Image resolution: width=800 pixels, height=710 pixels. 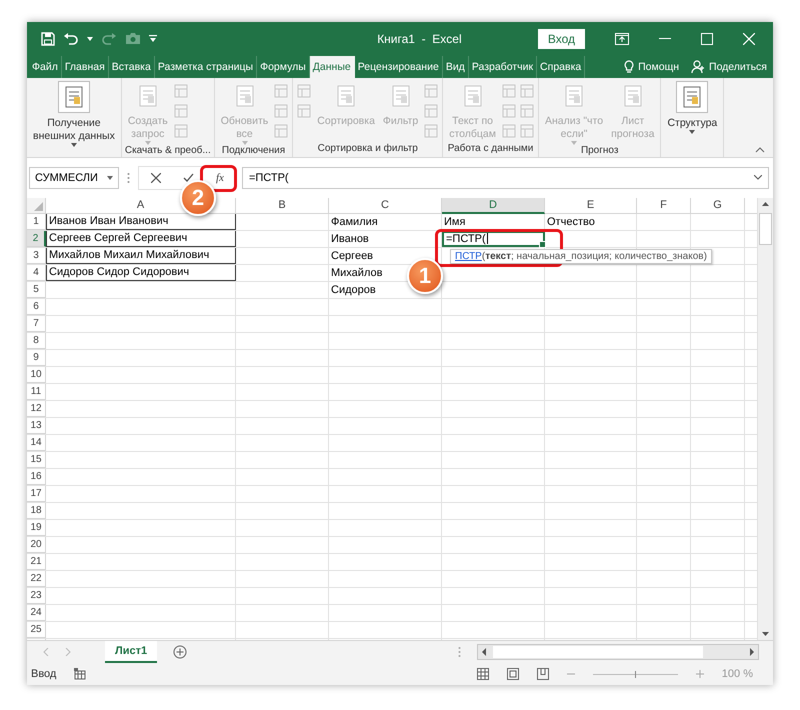 What do you see at coordinates (180, 652) in the screenshot?
I see `add-sheet-icon` at bounding box center [180, 652].